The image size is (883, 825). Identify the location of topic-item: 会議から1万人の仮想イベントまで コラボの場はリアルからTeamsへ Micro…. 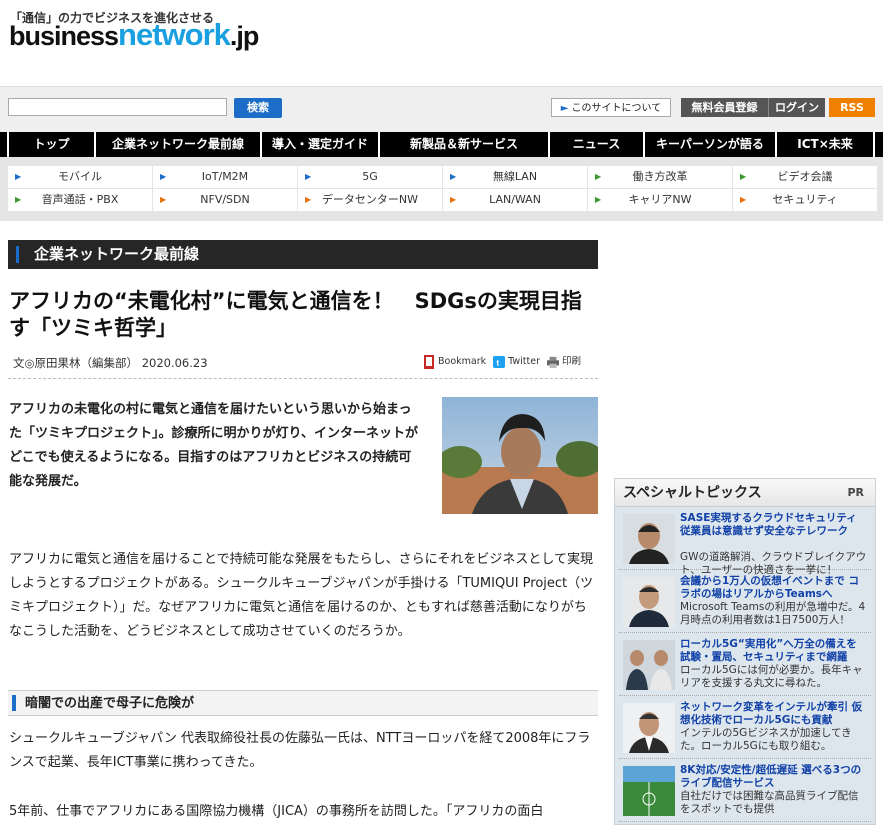
(745, 601).